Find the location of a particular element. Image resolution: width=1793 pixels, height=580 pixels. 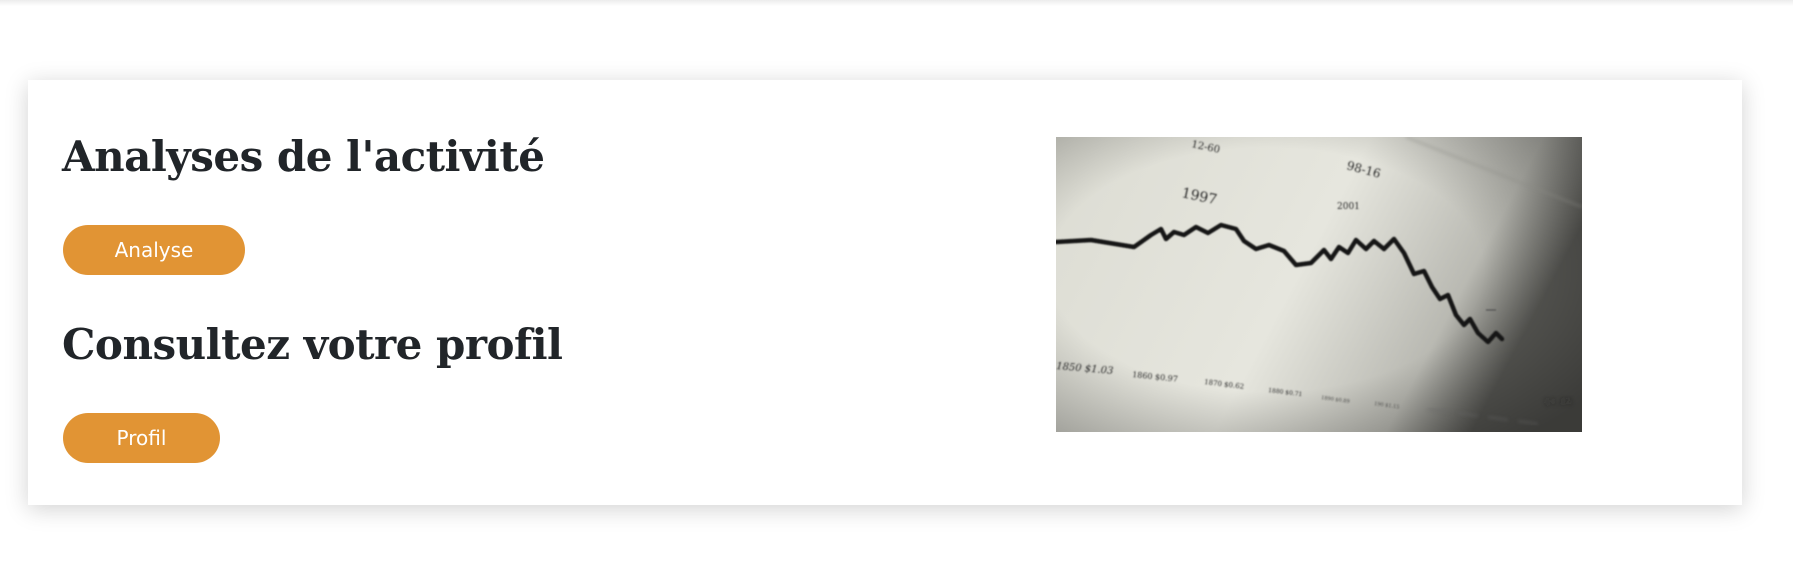

photo-label-2001: 2001 is located at coordinates (1348, 207).